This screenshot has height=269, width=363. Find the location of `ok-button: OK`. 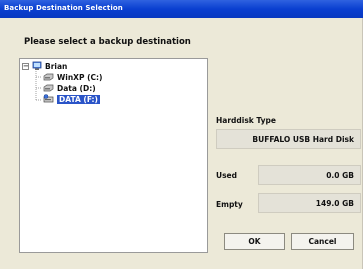

ok-button: OK is located at coordinates (254, 241).